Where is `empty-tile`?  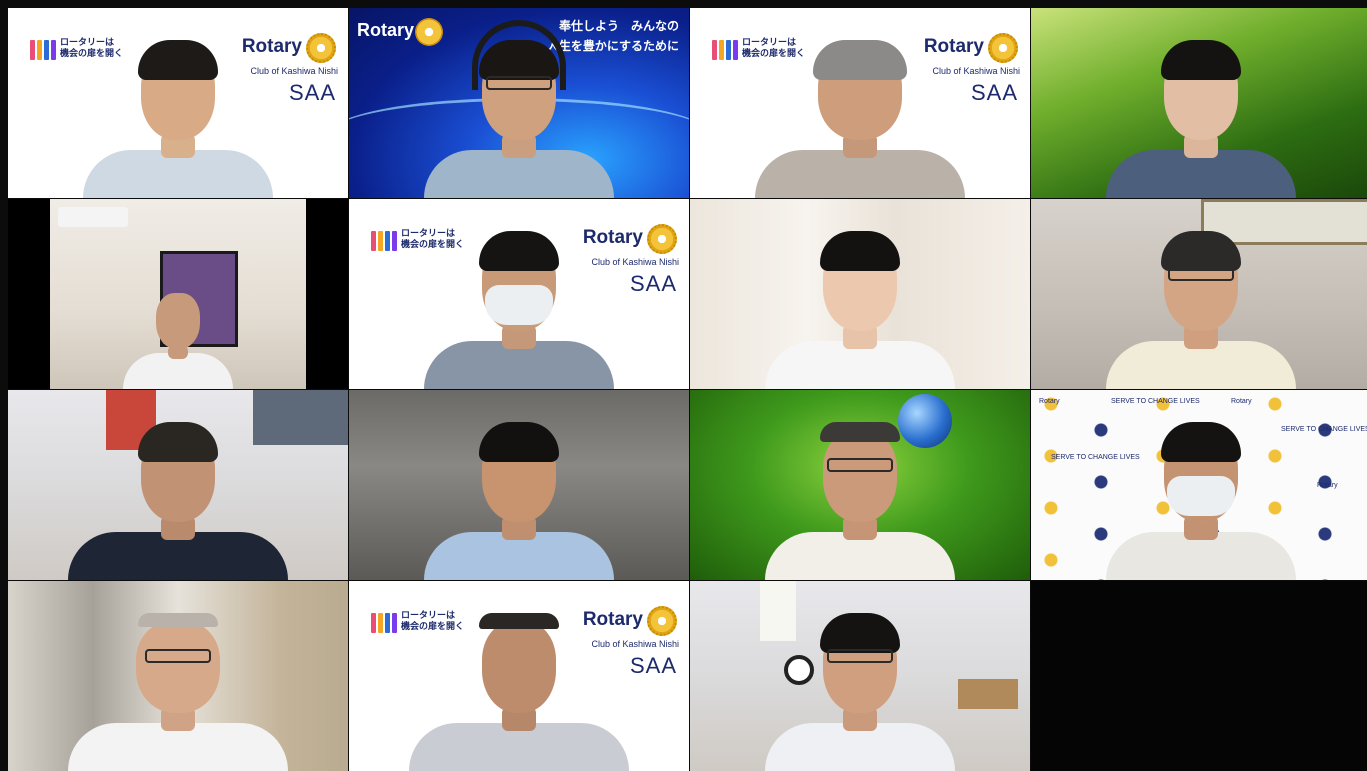
empty-tile is located at coordinates (1199, 676).